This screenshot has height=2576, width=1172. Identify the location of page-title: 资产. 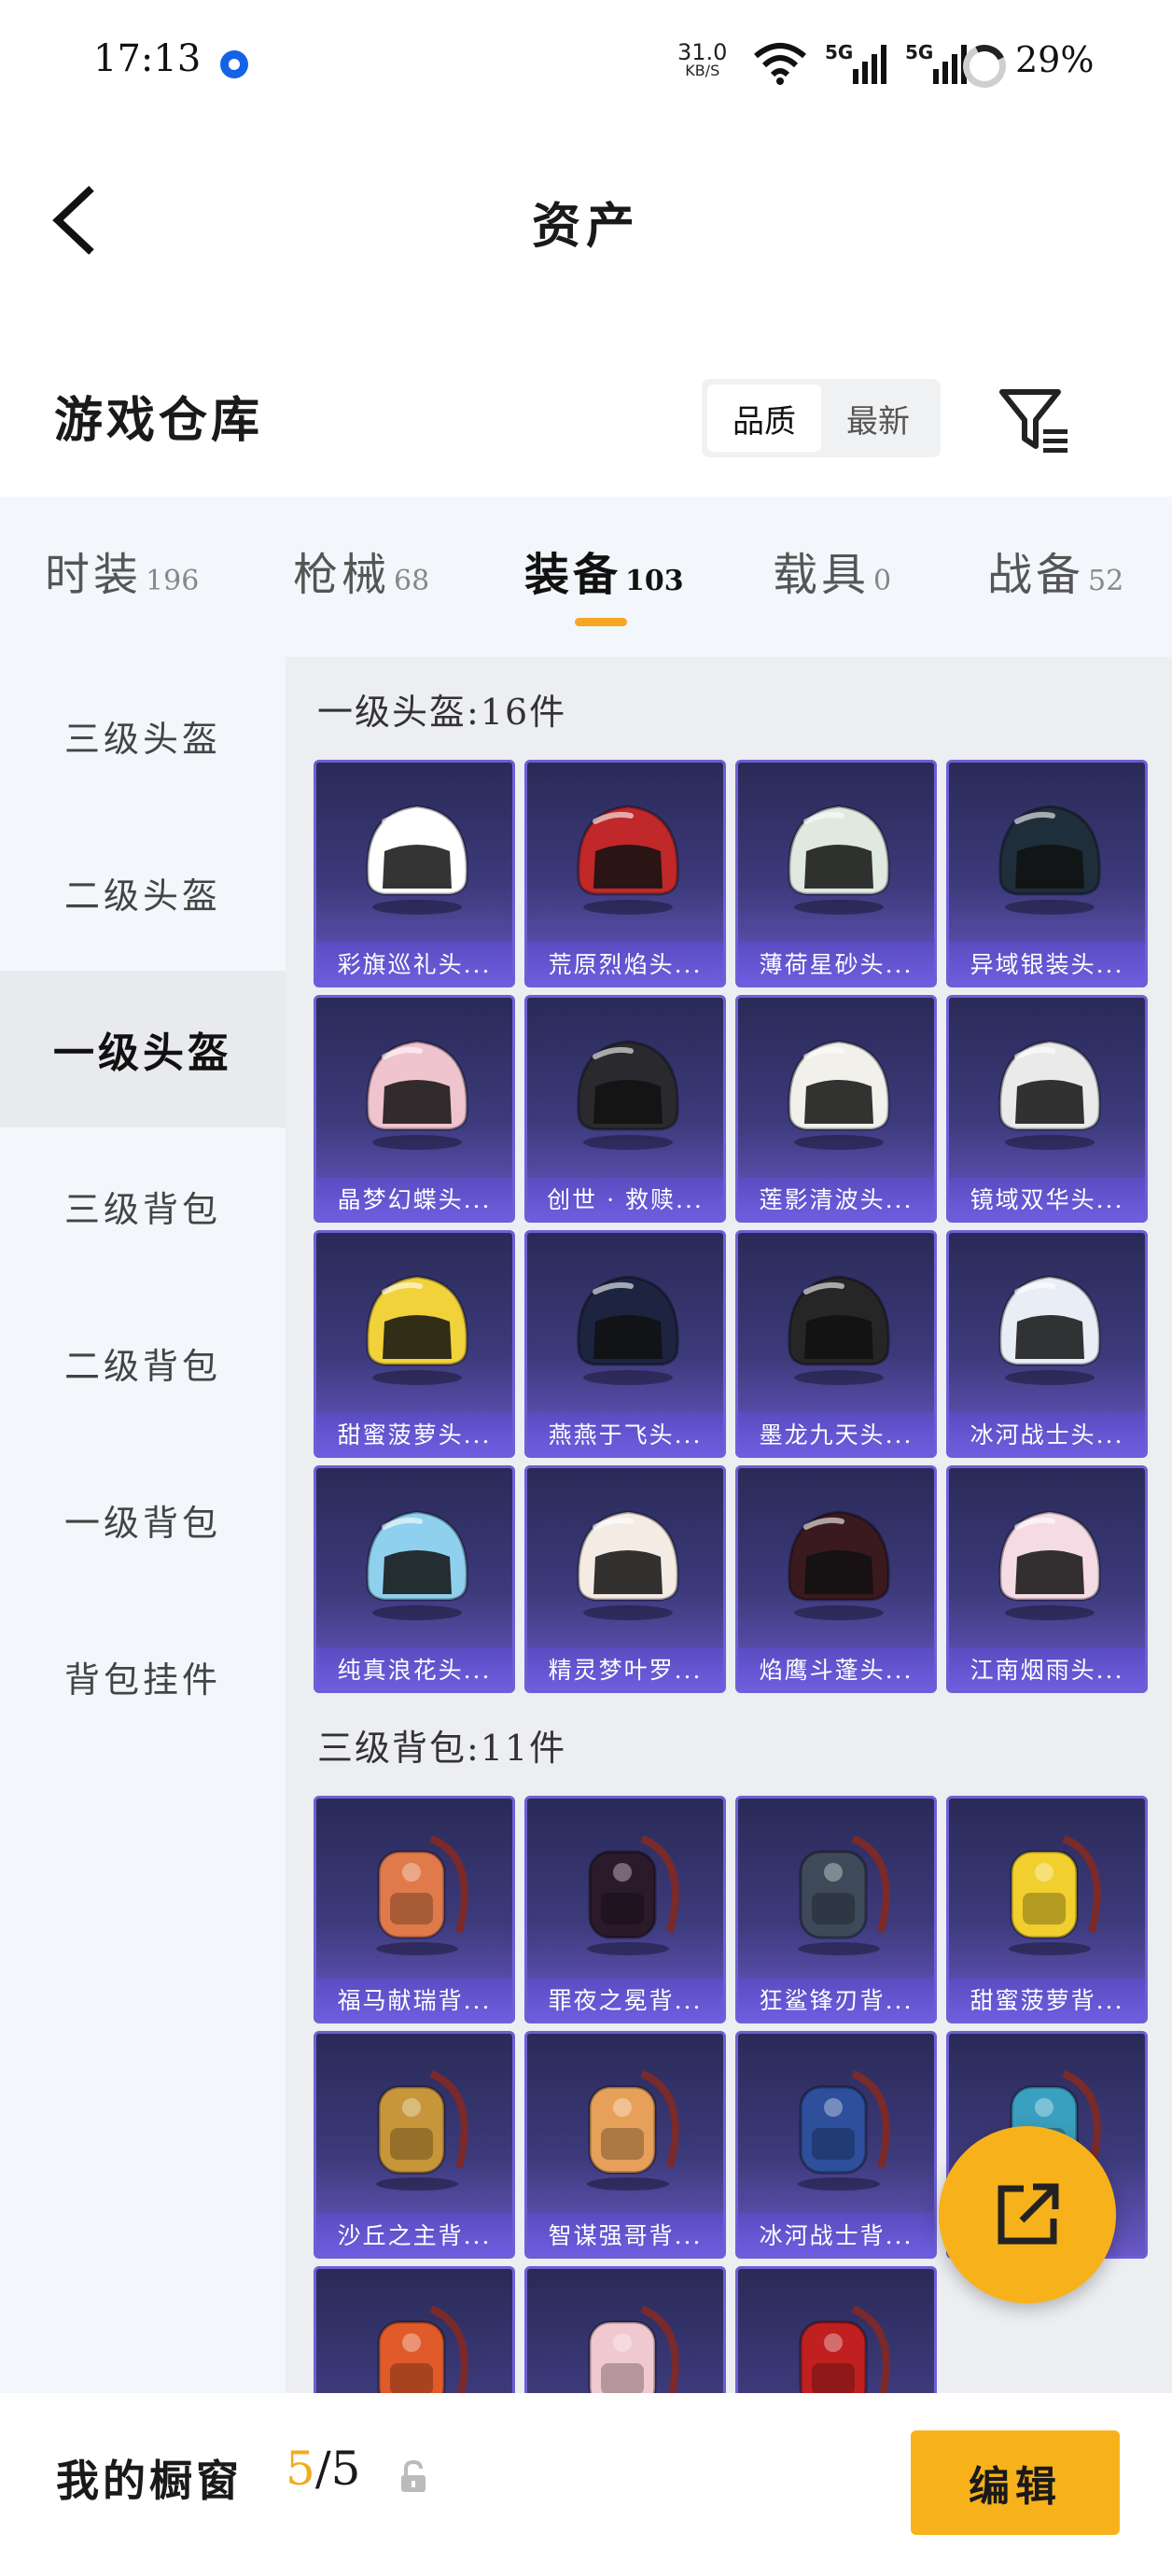
(585, 226).